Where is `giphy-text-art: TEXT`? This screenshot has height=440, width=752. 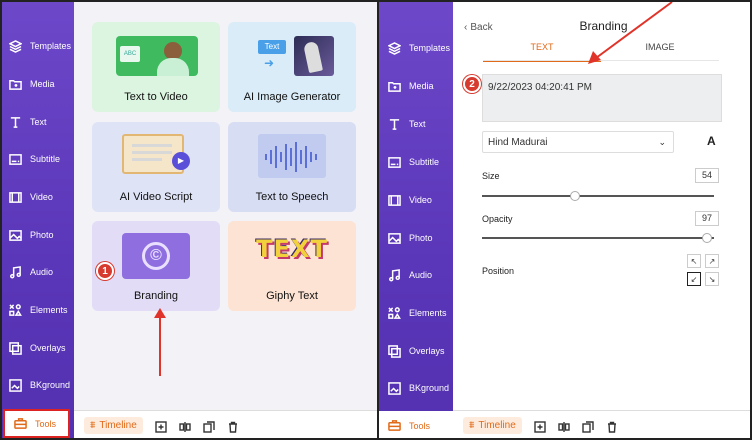
giphy-text-art: TEXT is located at coordinates (292, 249).